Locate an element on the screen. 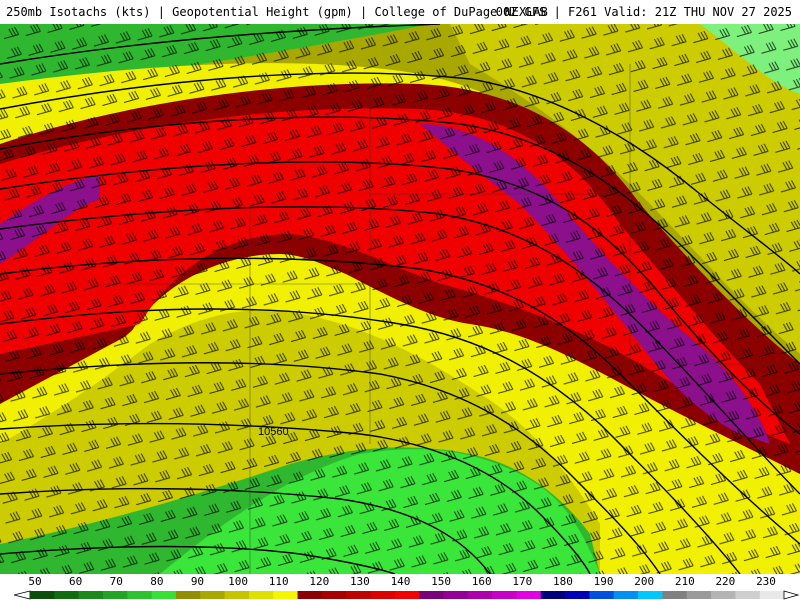 This screenshot has width=800, height=600. colorbar-label: 120 is located at coordinates (319, 581).